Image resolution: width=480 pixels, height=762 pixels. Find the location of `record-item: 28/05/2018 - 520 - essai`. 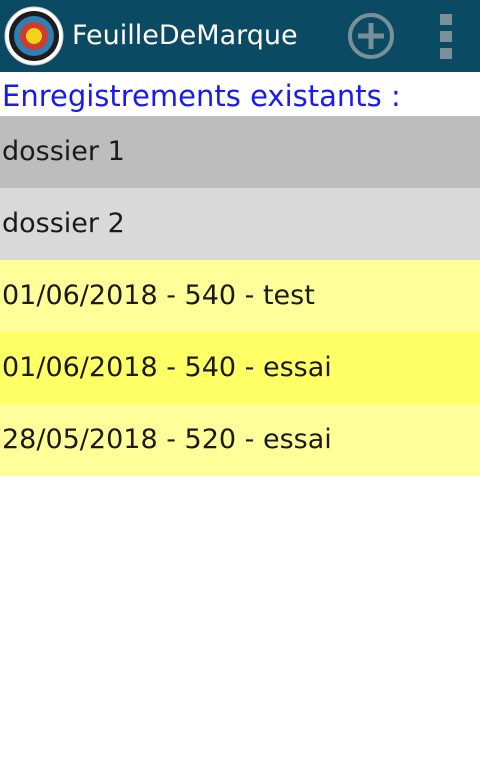

record-item: 28/05/2018 - 520 - essai is located at coordinates (240, 440).